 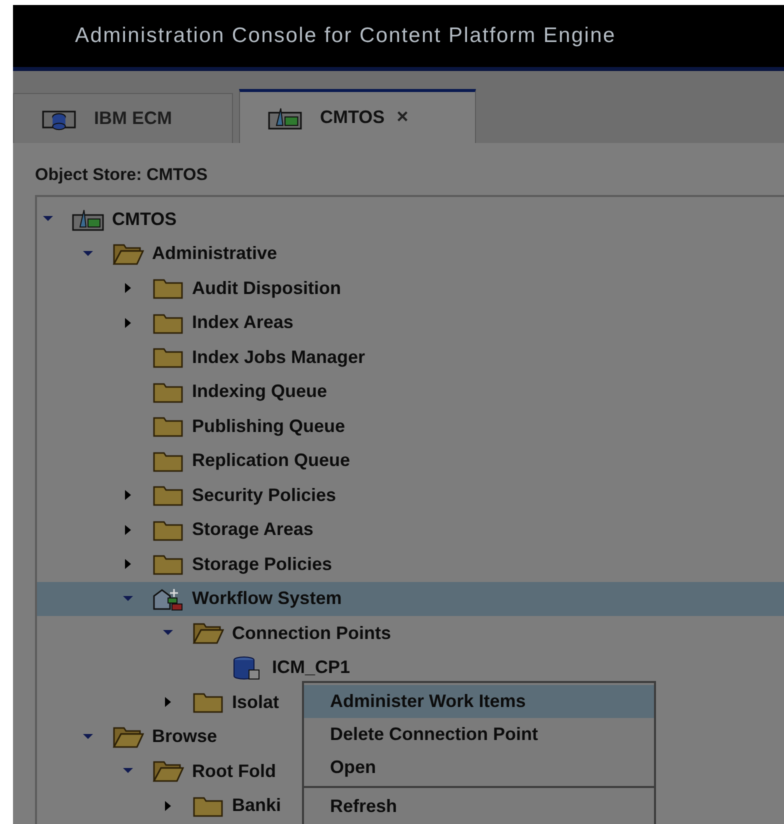 What do you see at coordinates (262, 564) in the screenshot?
I see `tree-label: Storage Policies` at bounding box center [262, 564].